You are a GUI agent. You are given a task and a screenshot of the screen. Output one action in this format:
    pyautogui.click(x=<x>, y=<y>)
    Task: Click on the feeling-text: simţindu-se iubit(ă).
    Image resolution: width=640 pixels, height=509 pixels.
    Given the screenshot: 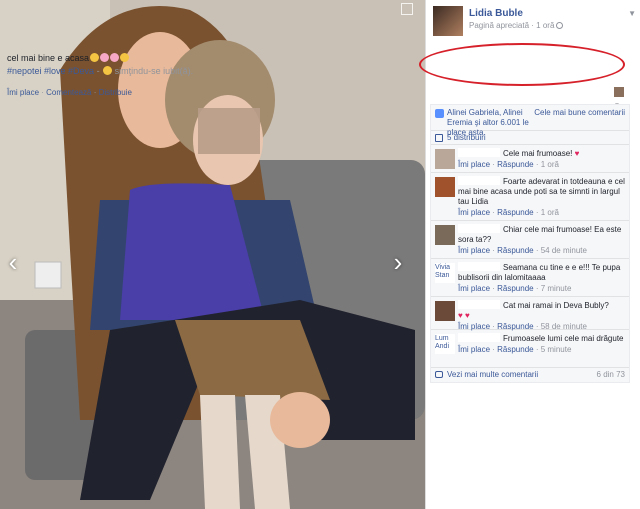 What is the action you would take?
    pyautogui.click(x=154, y=71)
    